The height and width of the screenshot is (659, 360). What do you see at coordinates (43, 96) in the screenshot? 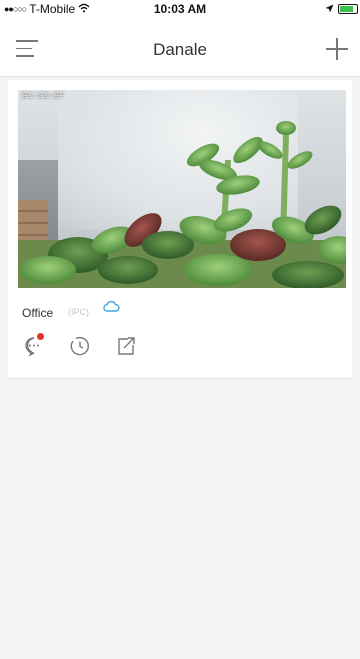
I see `camera-timestamp: E3:S3:EF` at bounding box center [43, 96].